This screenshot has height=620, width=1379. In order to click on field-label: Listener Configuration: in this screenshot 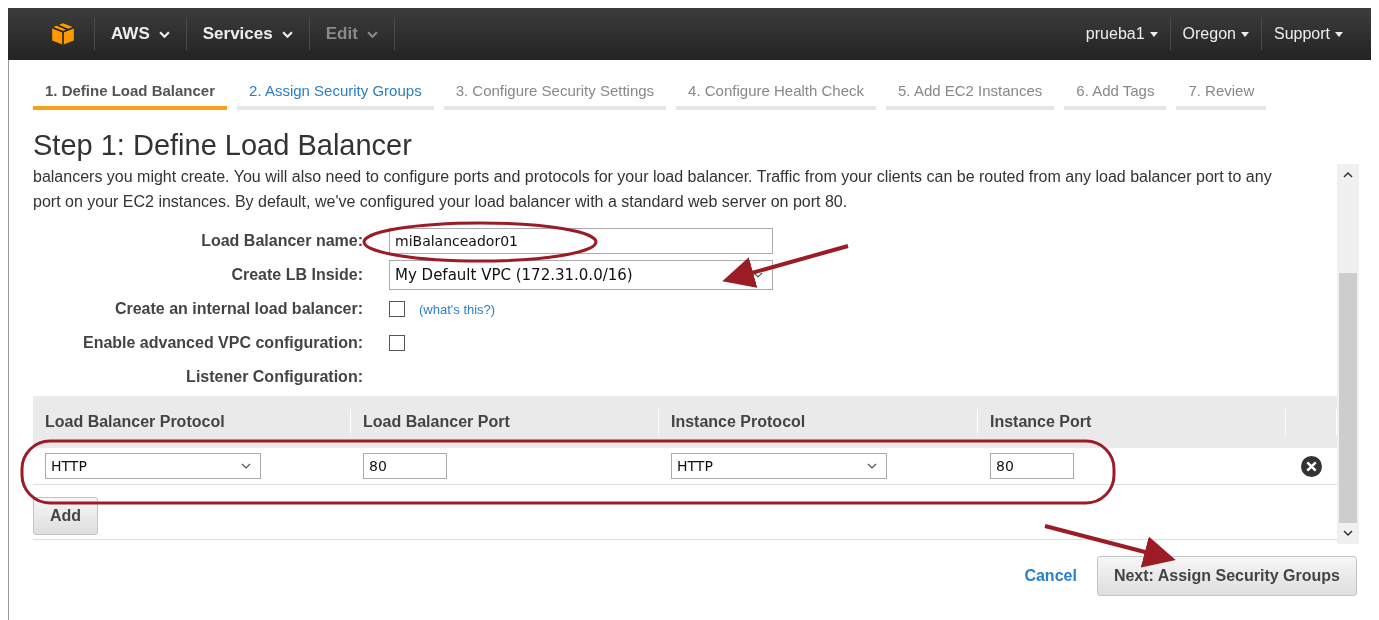, I will do `click(274, 377)`.